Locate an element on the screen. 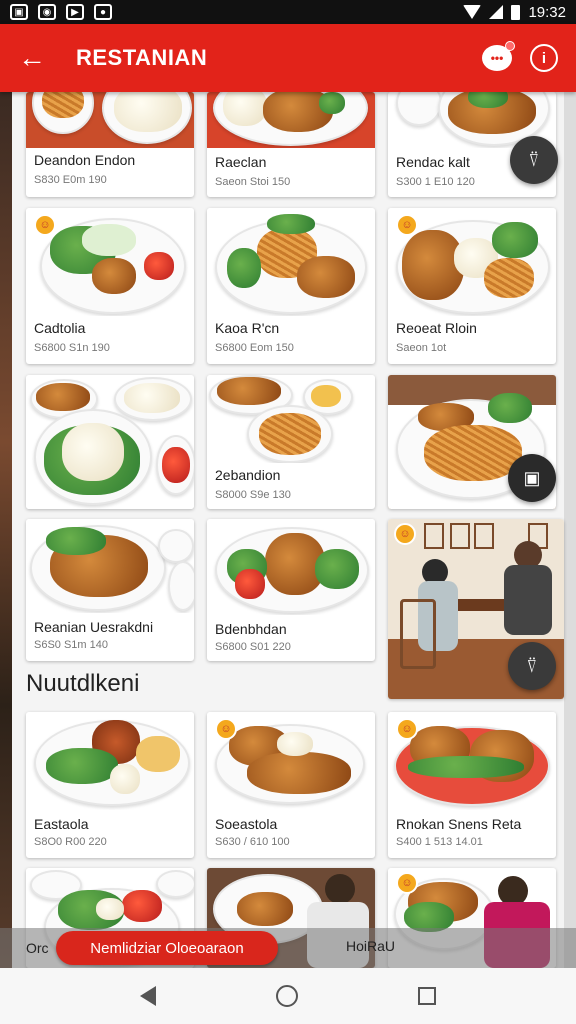  dish-name: Kaoa R'cn is located at coordinates (247, 328).